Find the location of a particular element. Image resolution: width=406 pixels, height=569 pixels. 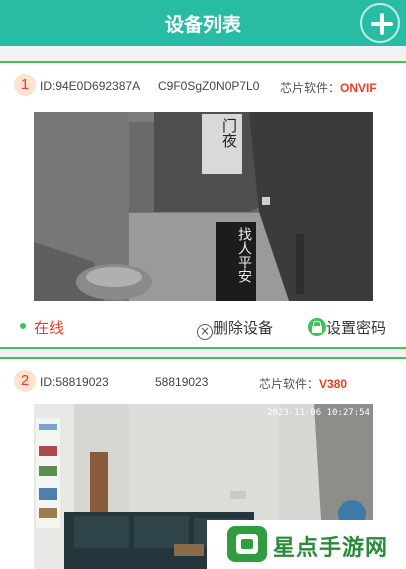

device-info-row: 2 ID:58819023 58819023 芯片软件：V380 is located at coordinates (203, 380).